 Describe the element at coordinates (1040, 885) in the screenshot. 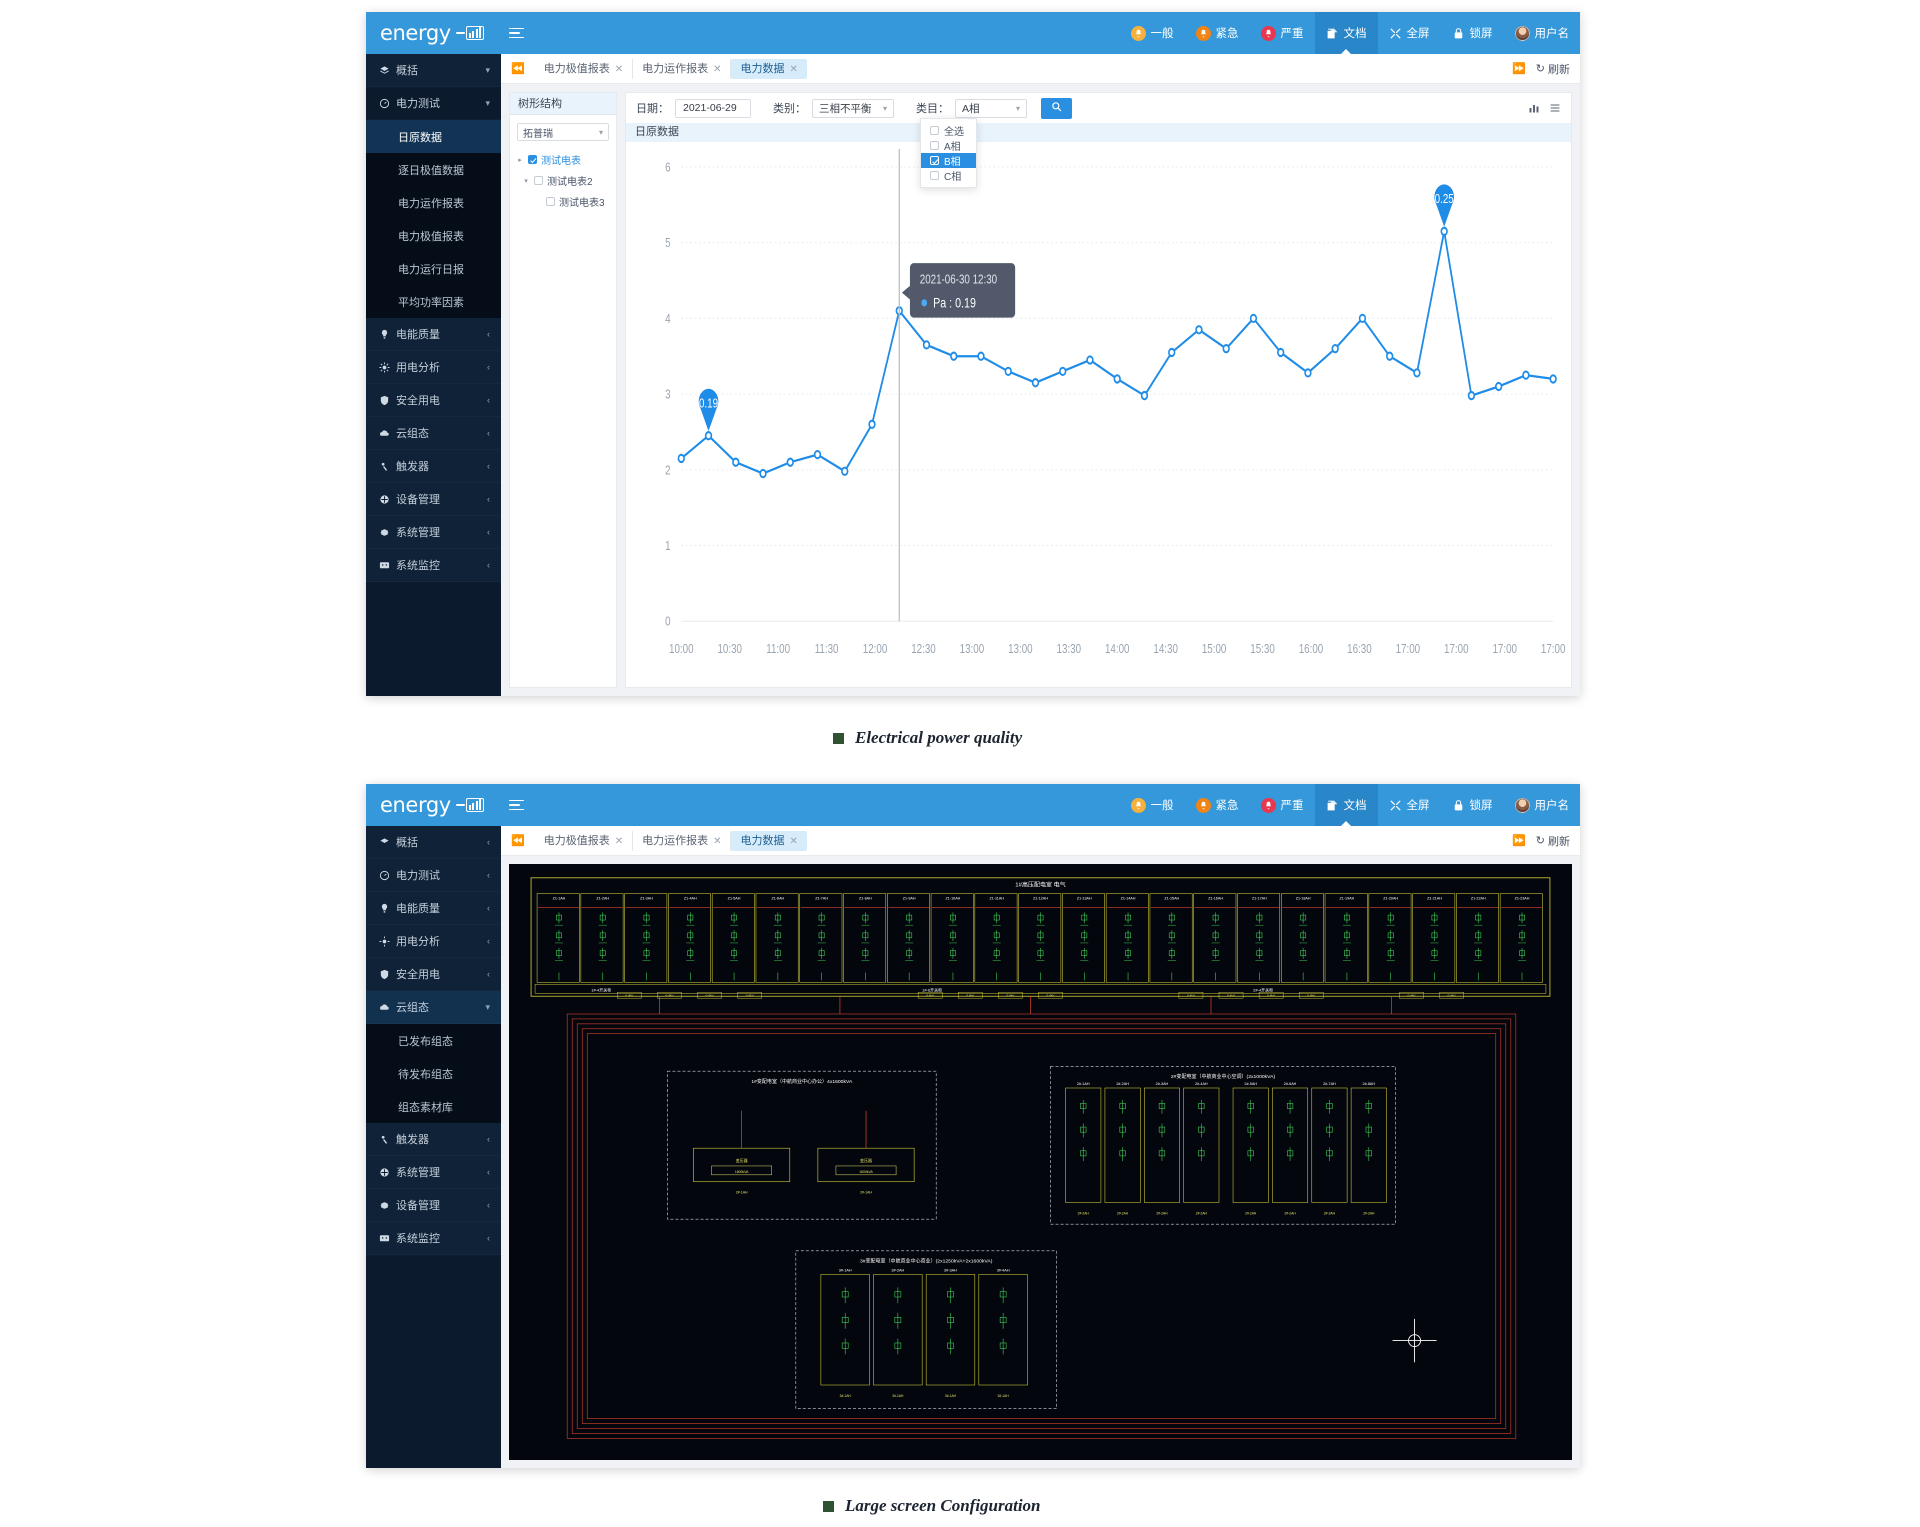

I see `svg-text: 1#高压配电室 电气` at that location.